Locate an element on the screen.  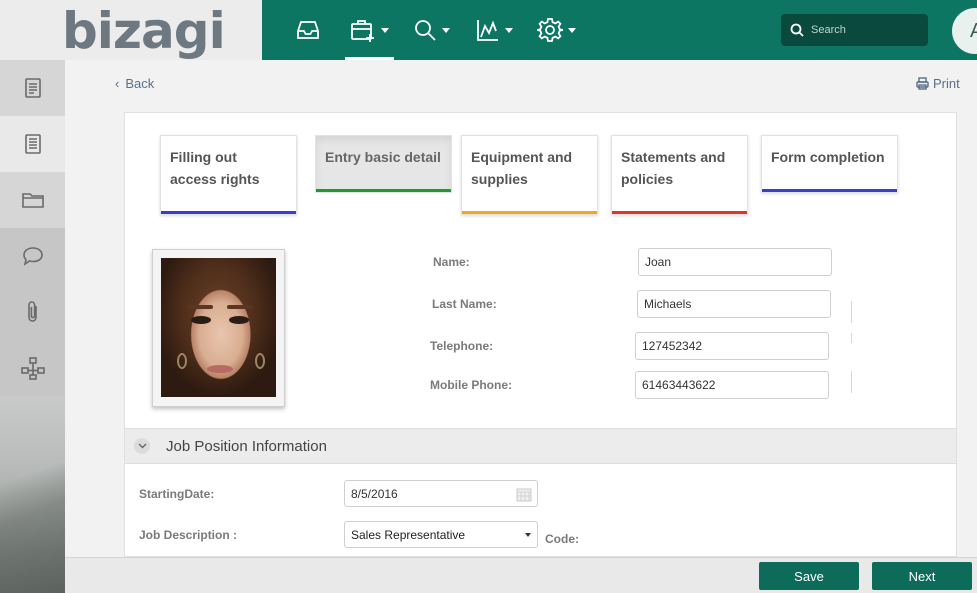
step-label: Entry basic detail is located at coordinates (383, 157).